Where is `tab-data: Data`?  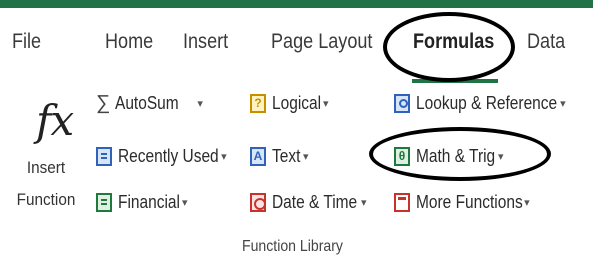 tab-data: Data is located at coordinates (546, 42).